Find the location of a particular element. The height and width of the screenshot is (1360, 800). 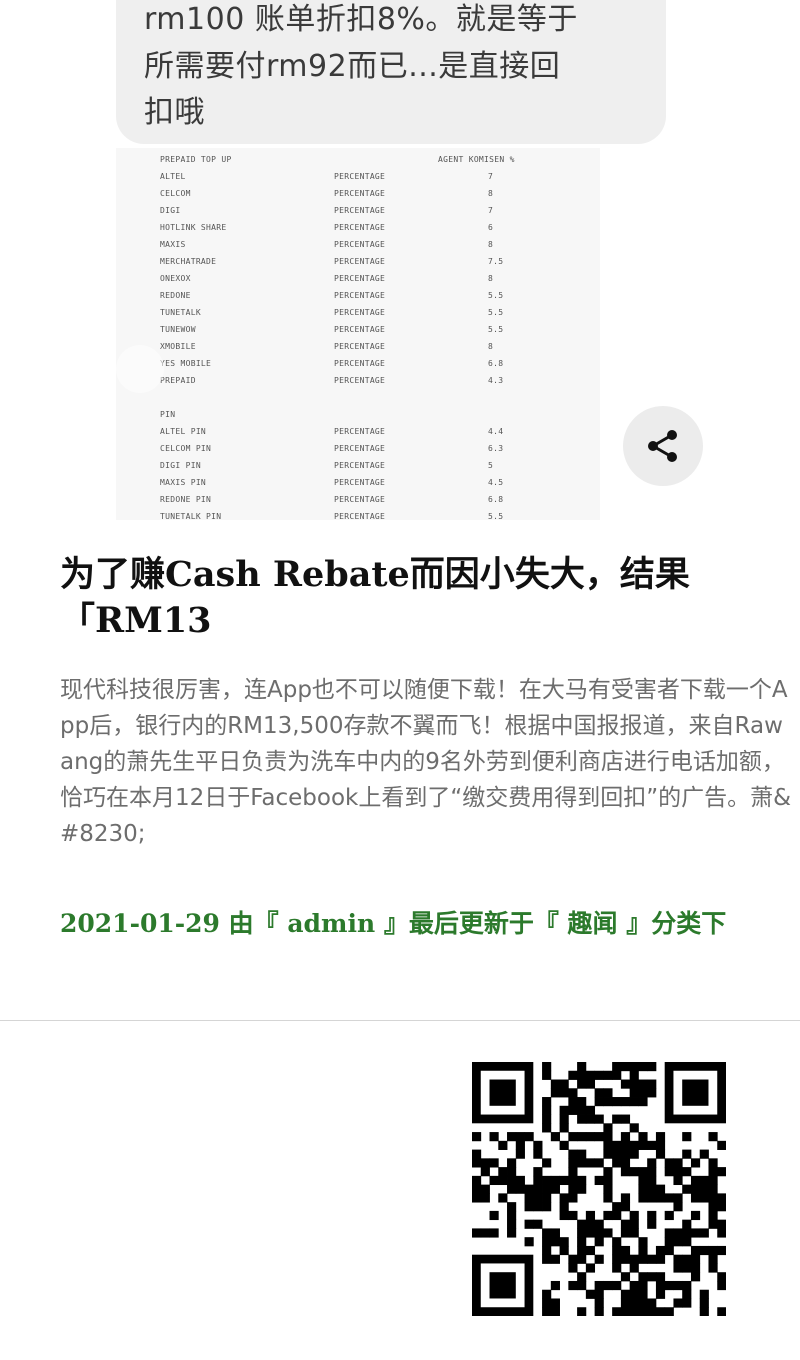

chat-bubble: rm100 账单折扣8%。就是等于 所需要付rm92而已...是直接回 扣哦 is located at coordinates (391, 72).